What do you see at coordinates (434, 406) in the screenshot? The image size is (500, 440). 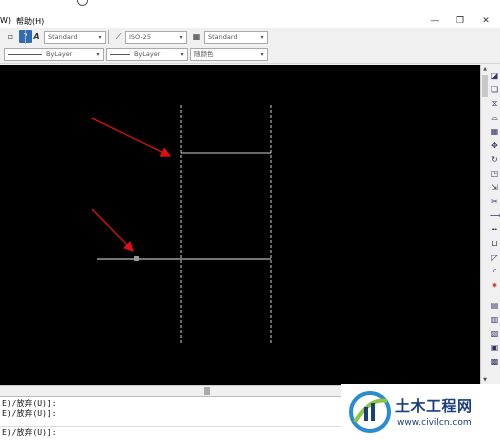 I see `watermark-brand: 土木工程网` at bounding box center [434, 406].